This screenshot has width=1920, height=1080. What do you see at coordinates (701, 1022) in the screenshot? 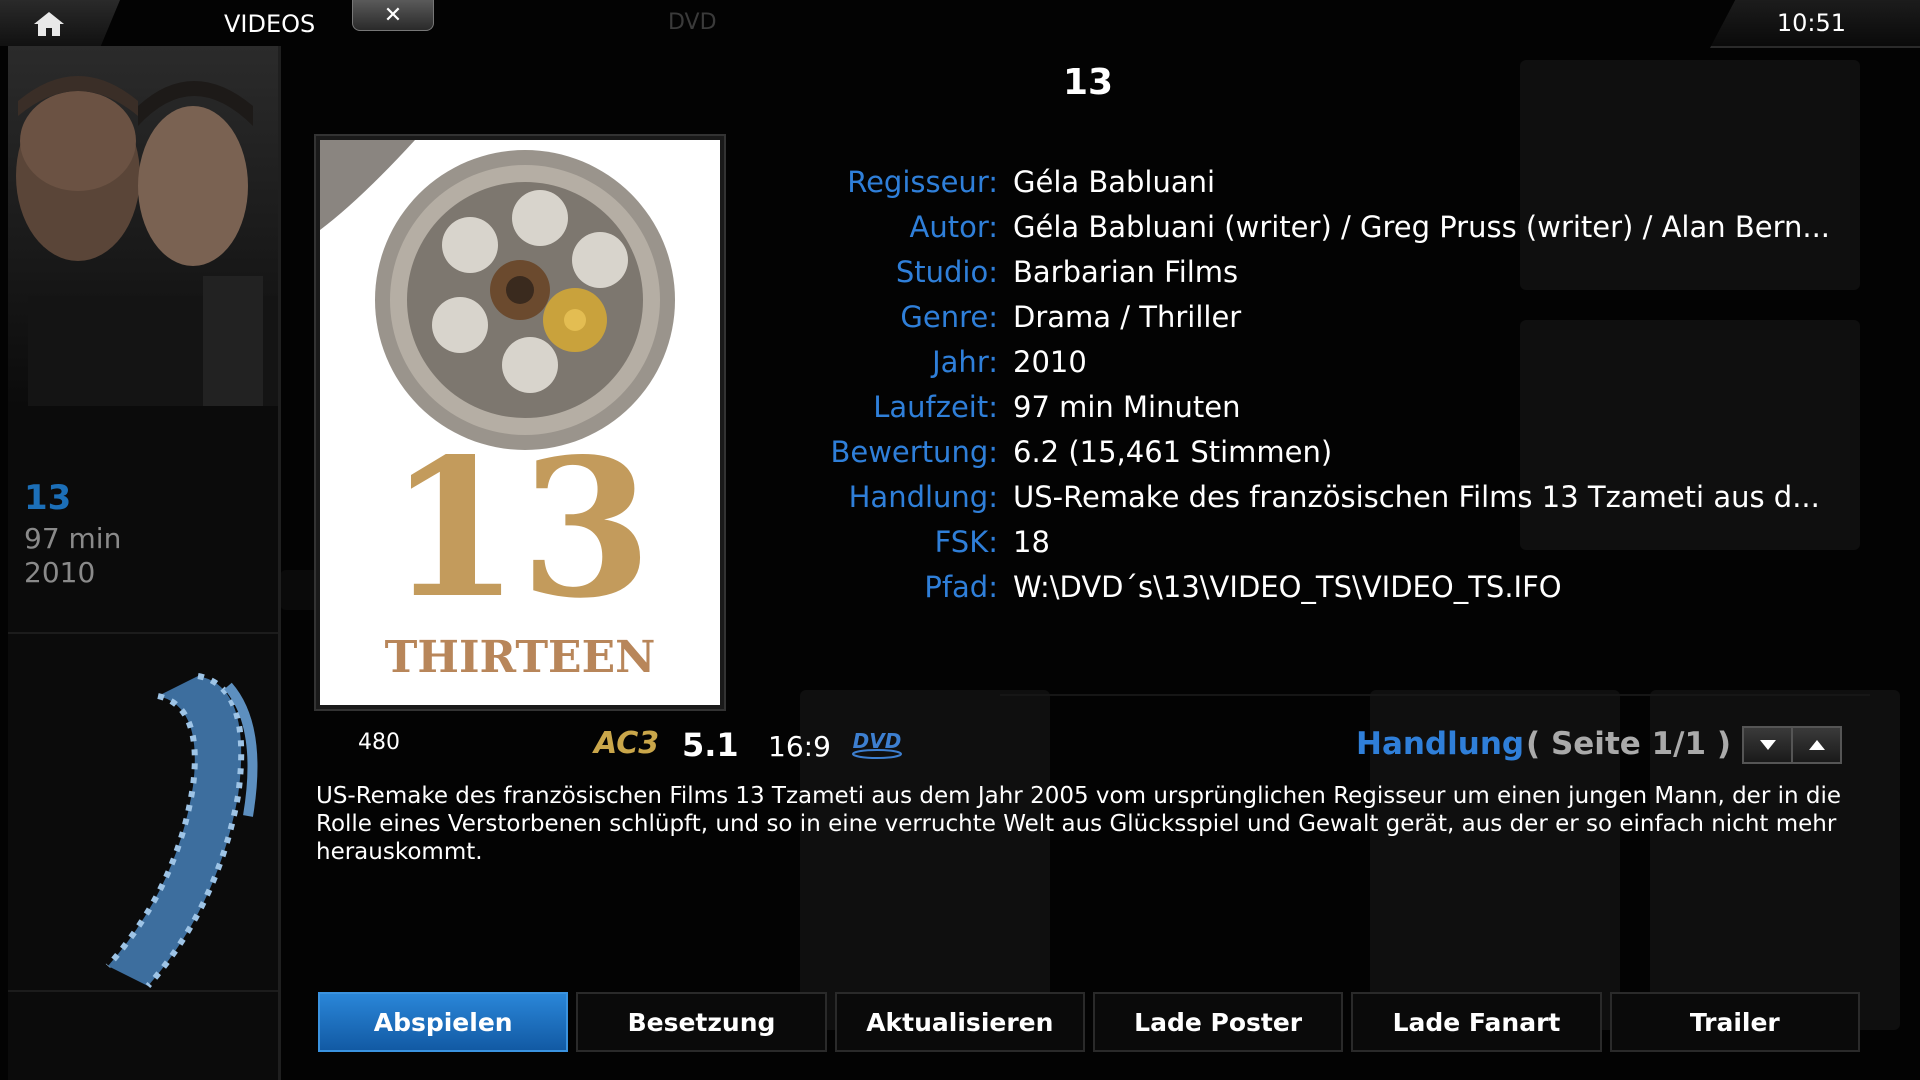
I see `cast-button: Besetzung` at bounding box center [701, 1022].